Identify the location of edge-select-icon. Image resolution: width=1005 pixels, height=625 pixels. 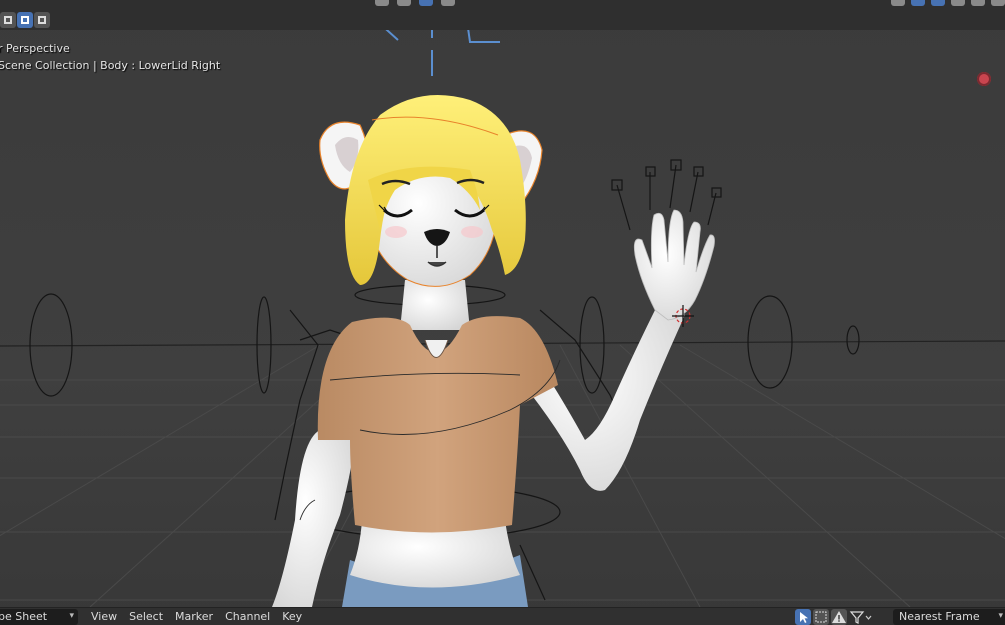
(25, 20).